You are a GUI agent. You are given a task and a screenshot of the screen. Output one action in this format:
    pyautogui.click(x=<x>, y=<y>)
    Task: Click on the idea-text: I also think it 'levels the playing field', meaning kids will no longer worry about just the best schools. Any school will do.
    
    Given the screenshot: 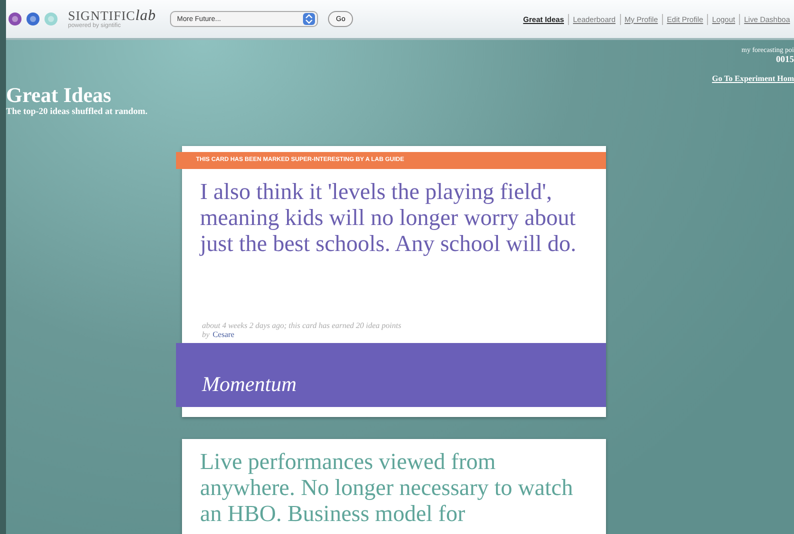 What is the action you would take?
    pyautogui.click(x=388, y=218)
    